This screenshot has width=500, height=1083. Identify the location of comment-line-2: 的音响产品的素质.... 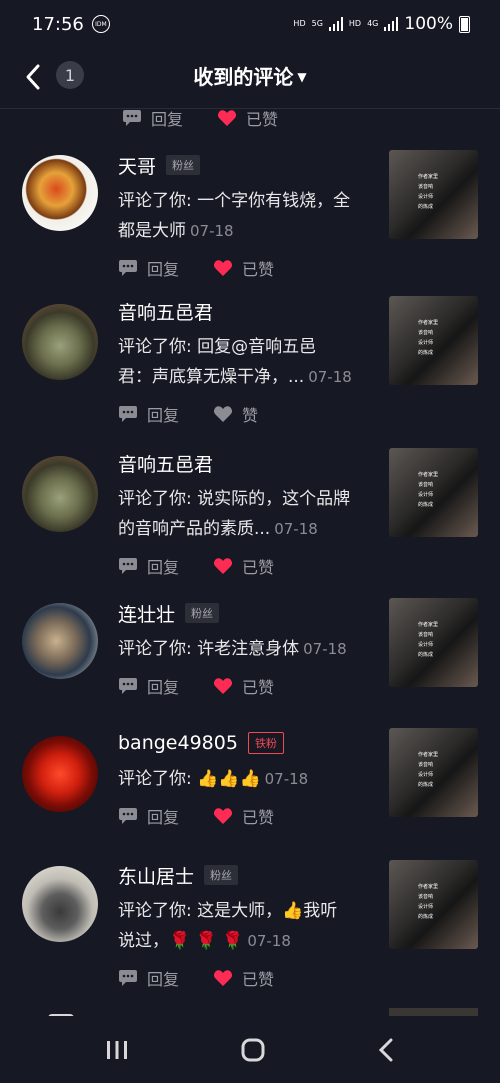
(194, 529).